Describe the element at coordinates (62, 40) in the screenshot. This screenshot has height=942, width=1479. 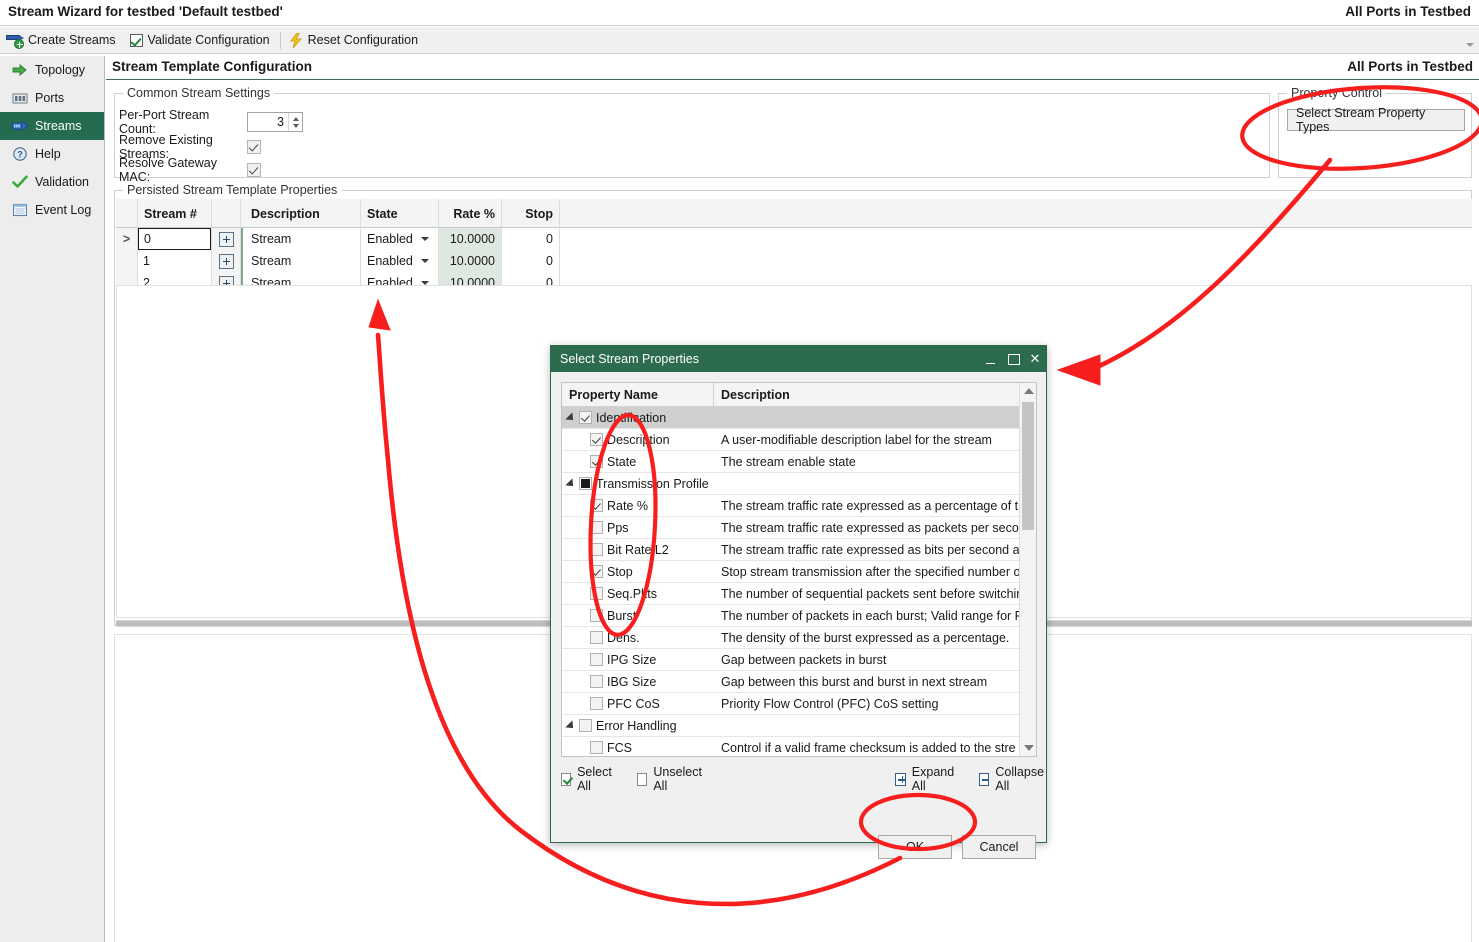
I see `create-streams-button: Create Streams` at that location.